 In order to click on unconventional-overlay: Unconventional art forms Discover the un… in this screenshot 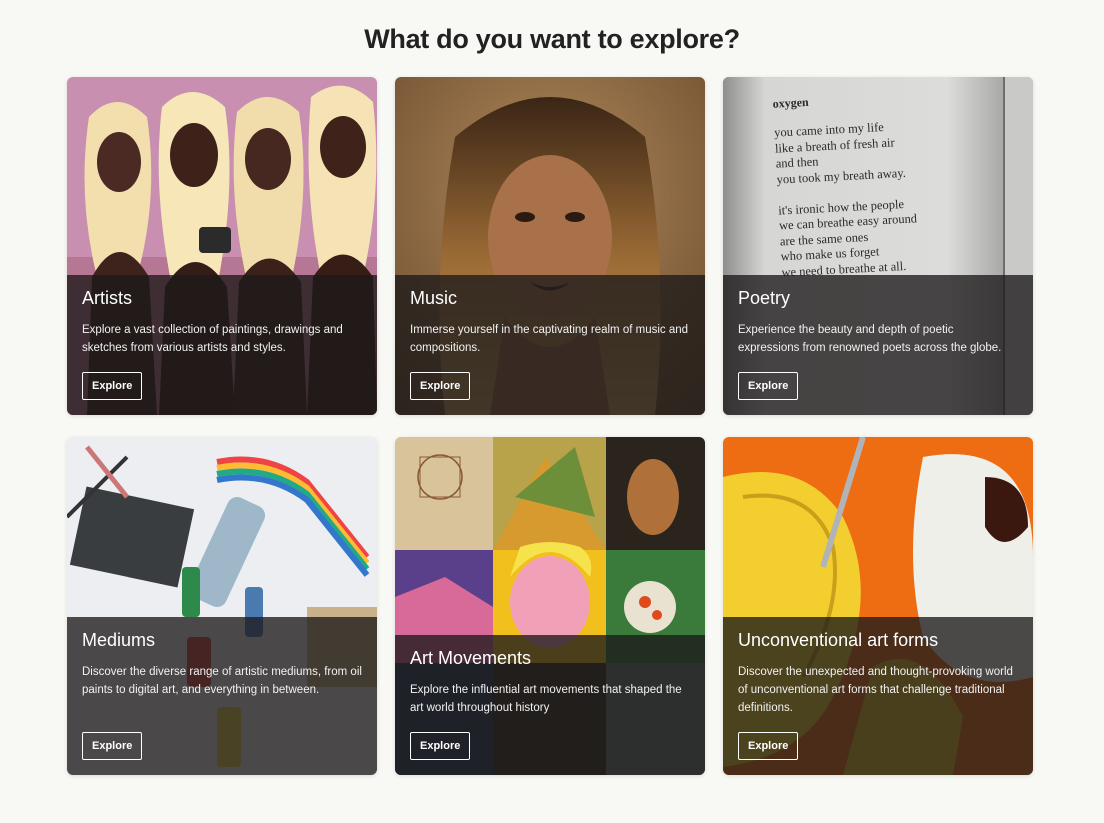, I will do `click(878, 696)`.